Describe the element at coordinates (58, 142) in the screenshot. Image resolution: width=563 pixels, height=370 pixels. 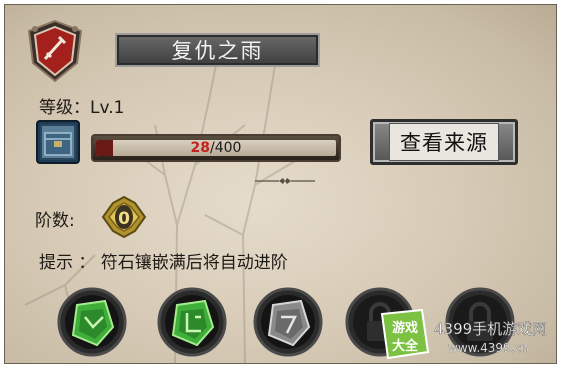
I see `rune-pack-icon` at that location.